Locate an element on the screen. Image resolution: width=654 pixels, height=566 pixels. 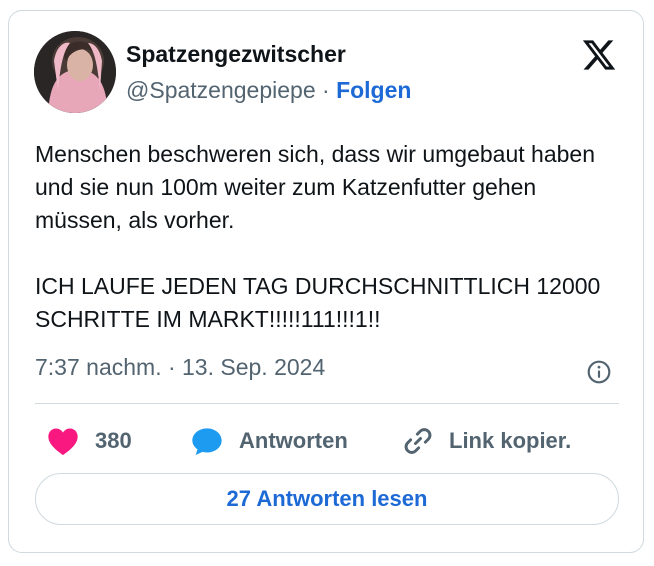
copy-link-button: Link kopier. is located at coordinates (487, 441).